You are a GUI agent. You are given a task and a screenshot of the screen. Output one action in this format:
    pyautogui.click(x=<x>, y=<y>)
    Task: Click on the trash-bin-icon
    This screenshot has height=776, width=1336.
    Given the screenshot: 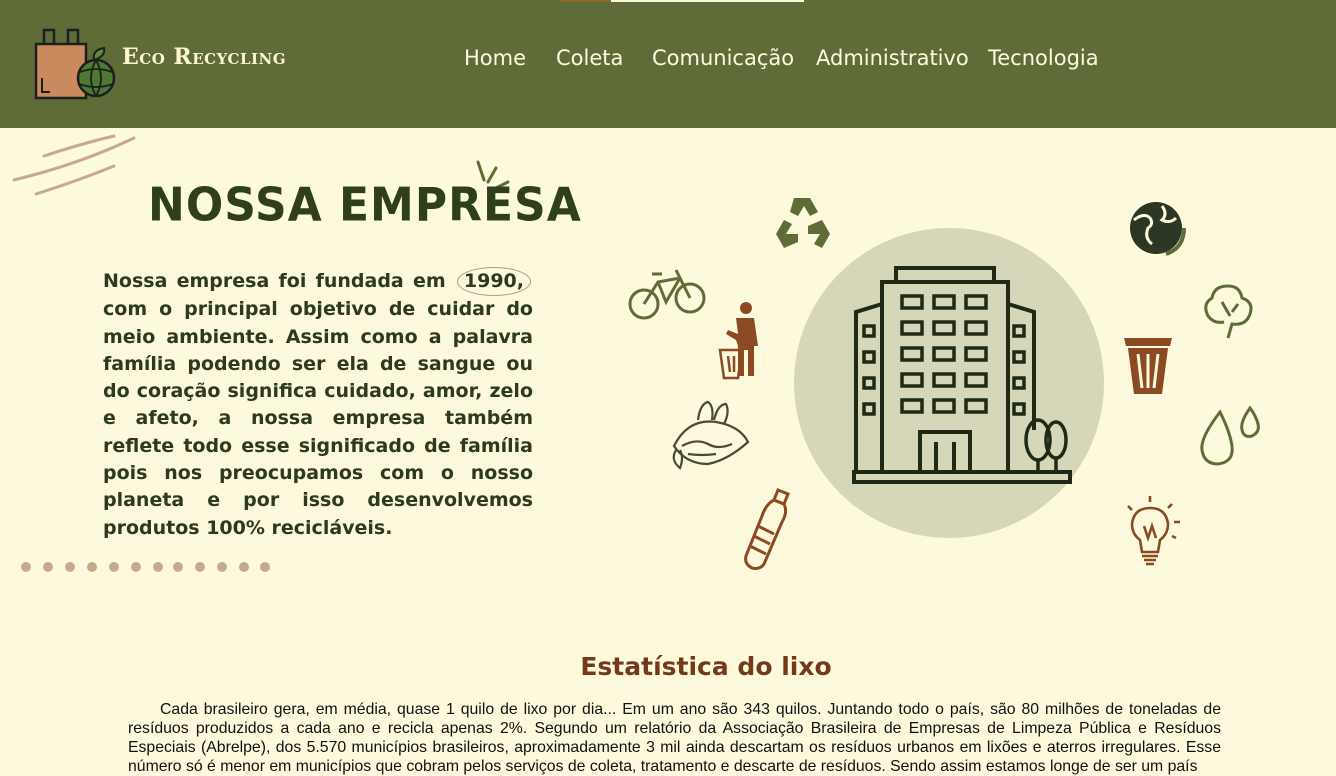 What is the action you would take?
    pyautogui.click(x=1148, y=366)
    